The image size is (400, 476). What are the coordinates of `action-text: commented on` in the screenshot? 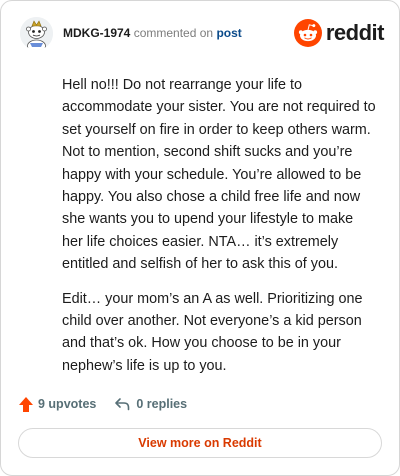 It's located at (173, 33).